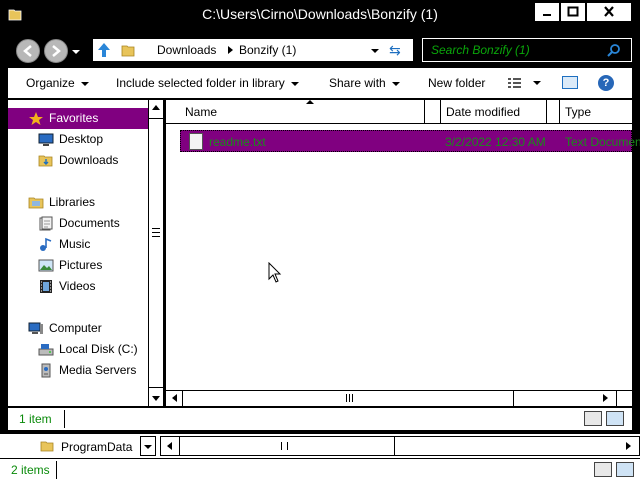  Describe the element at coordinates (96, 447) in the screenshot. I see `folder-item-programdata: ProgramData` at that location.